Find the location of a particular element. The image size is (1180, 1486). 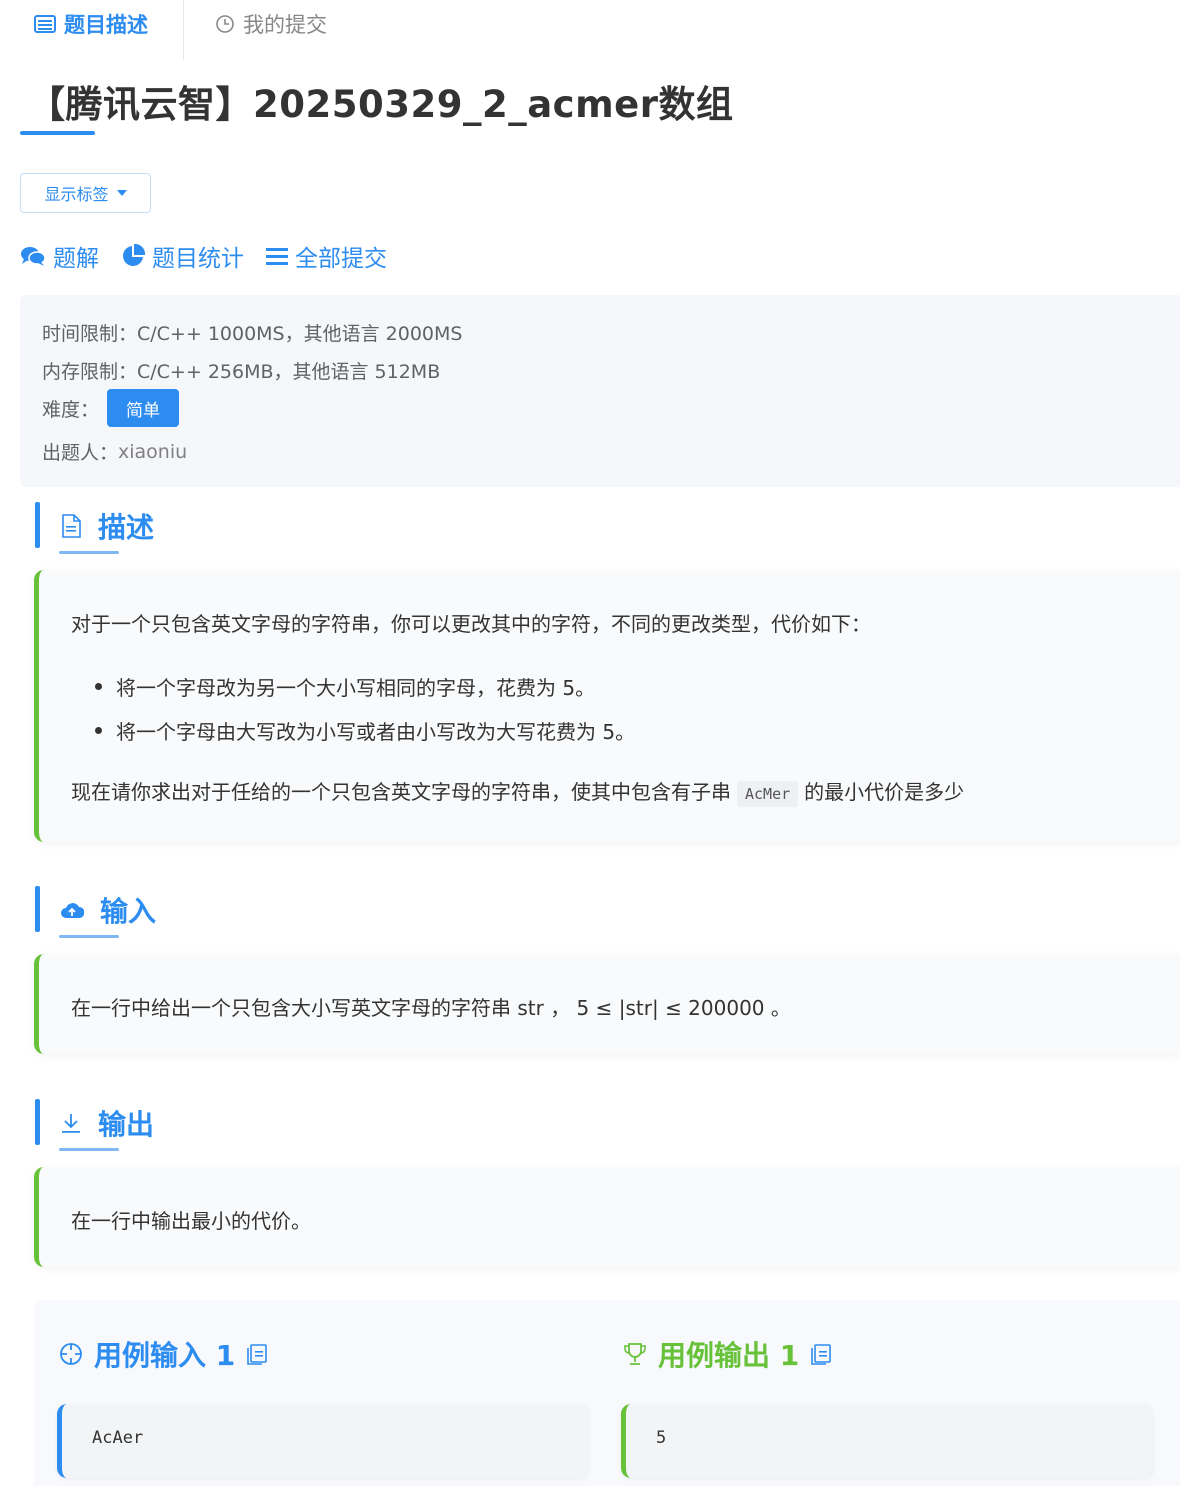

tab-my-submissions-label: 我的提交 is located at coordinates (285, 25).